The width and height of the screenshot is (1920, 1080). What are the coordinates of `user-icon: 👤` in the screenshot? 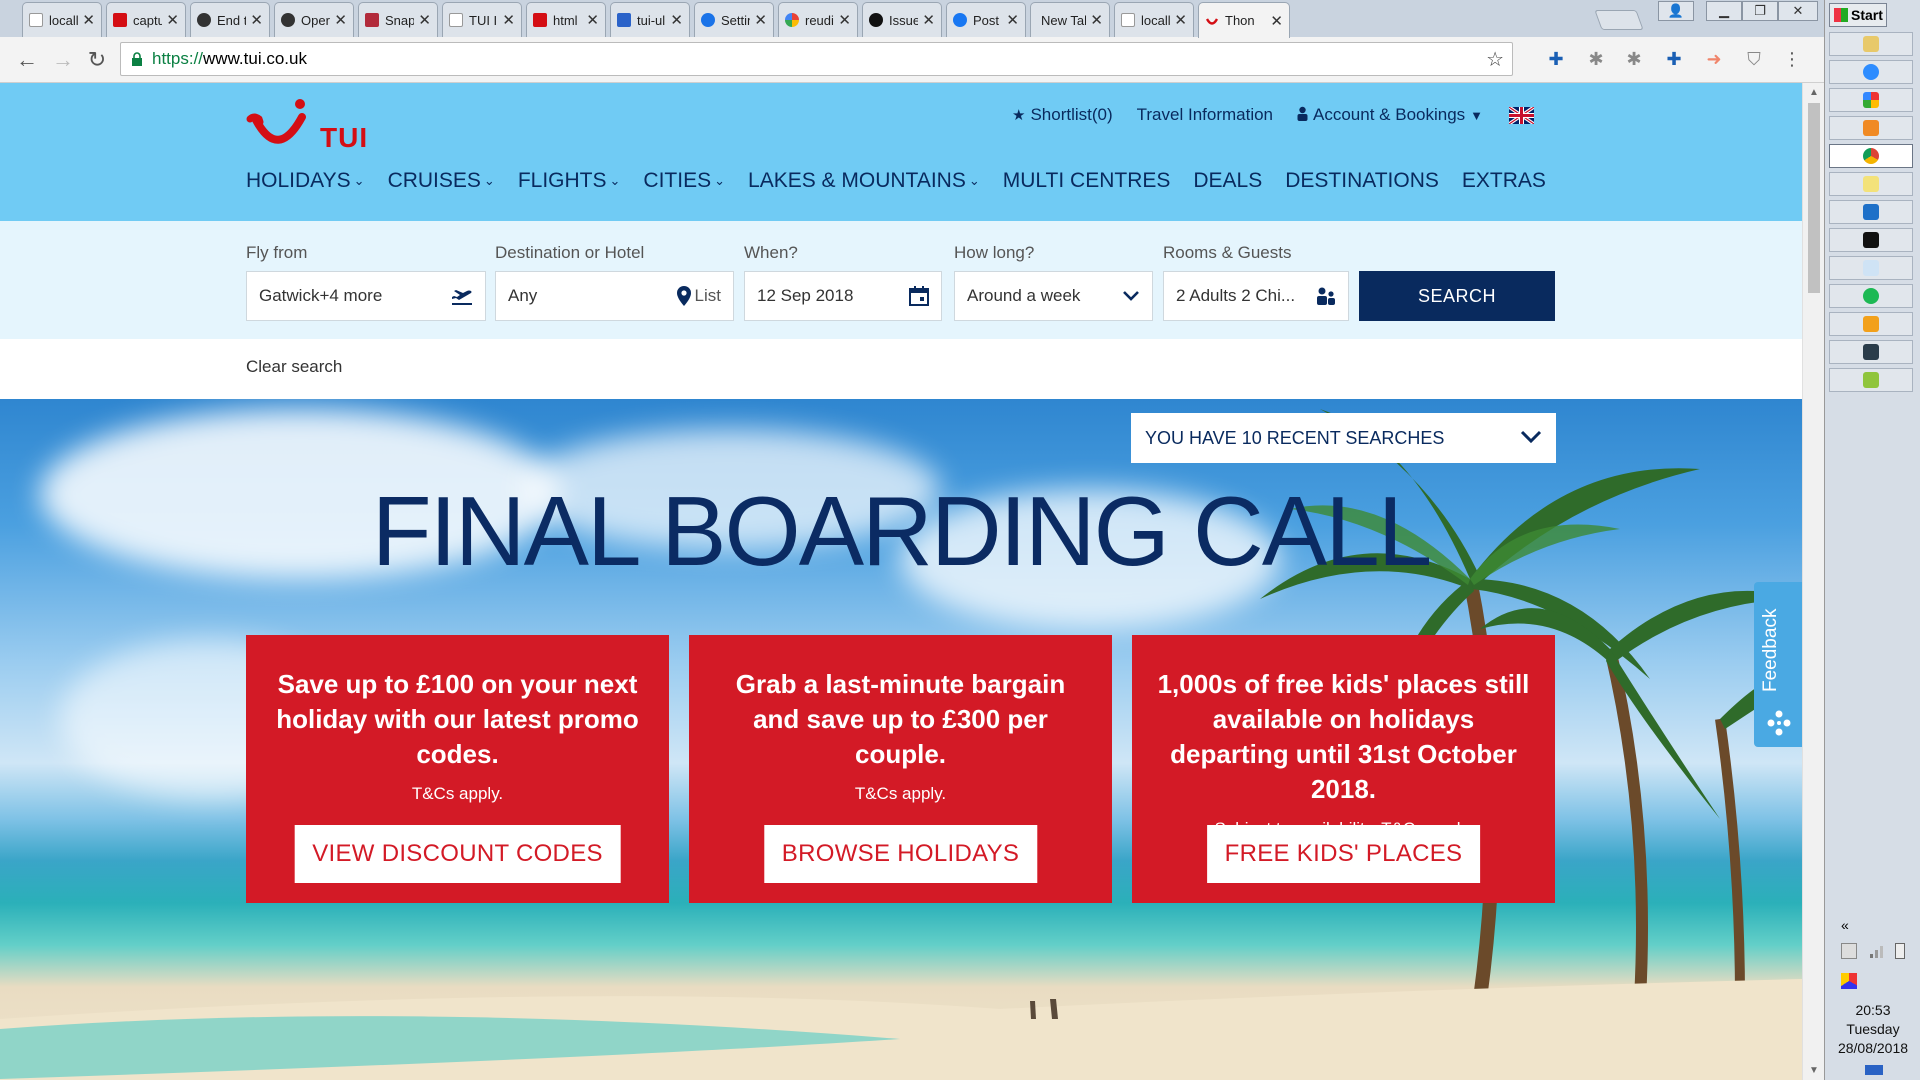 It's located at (1676, 11).